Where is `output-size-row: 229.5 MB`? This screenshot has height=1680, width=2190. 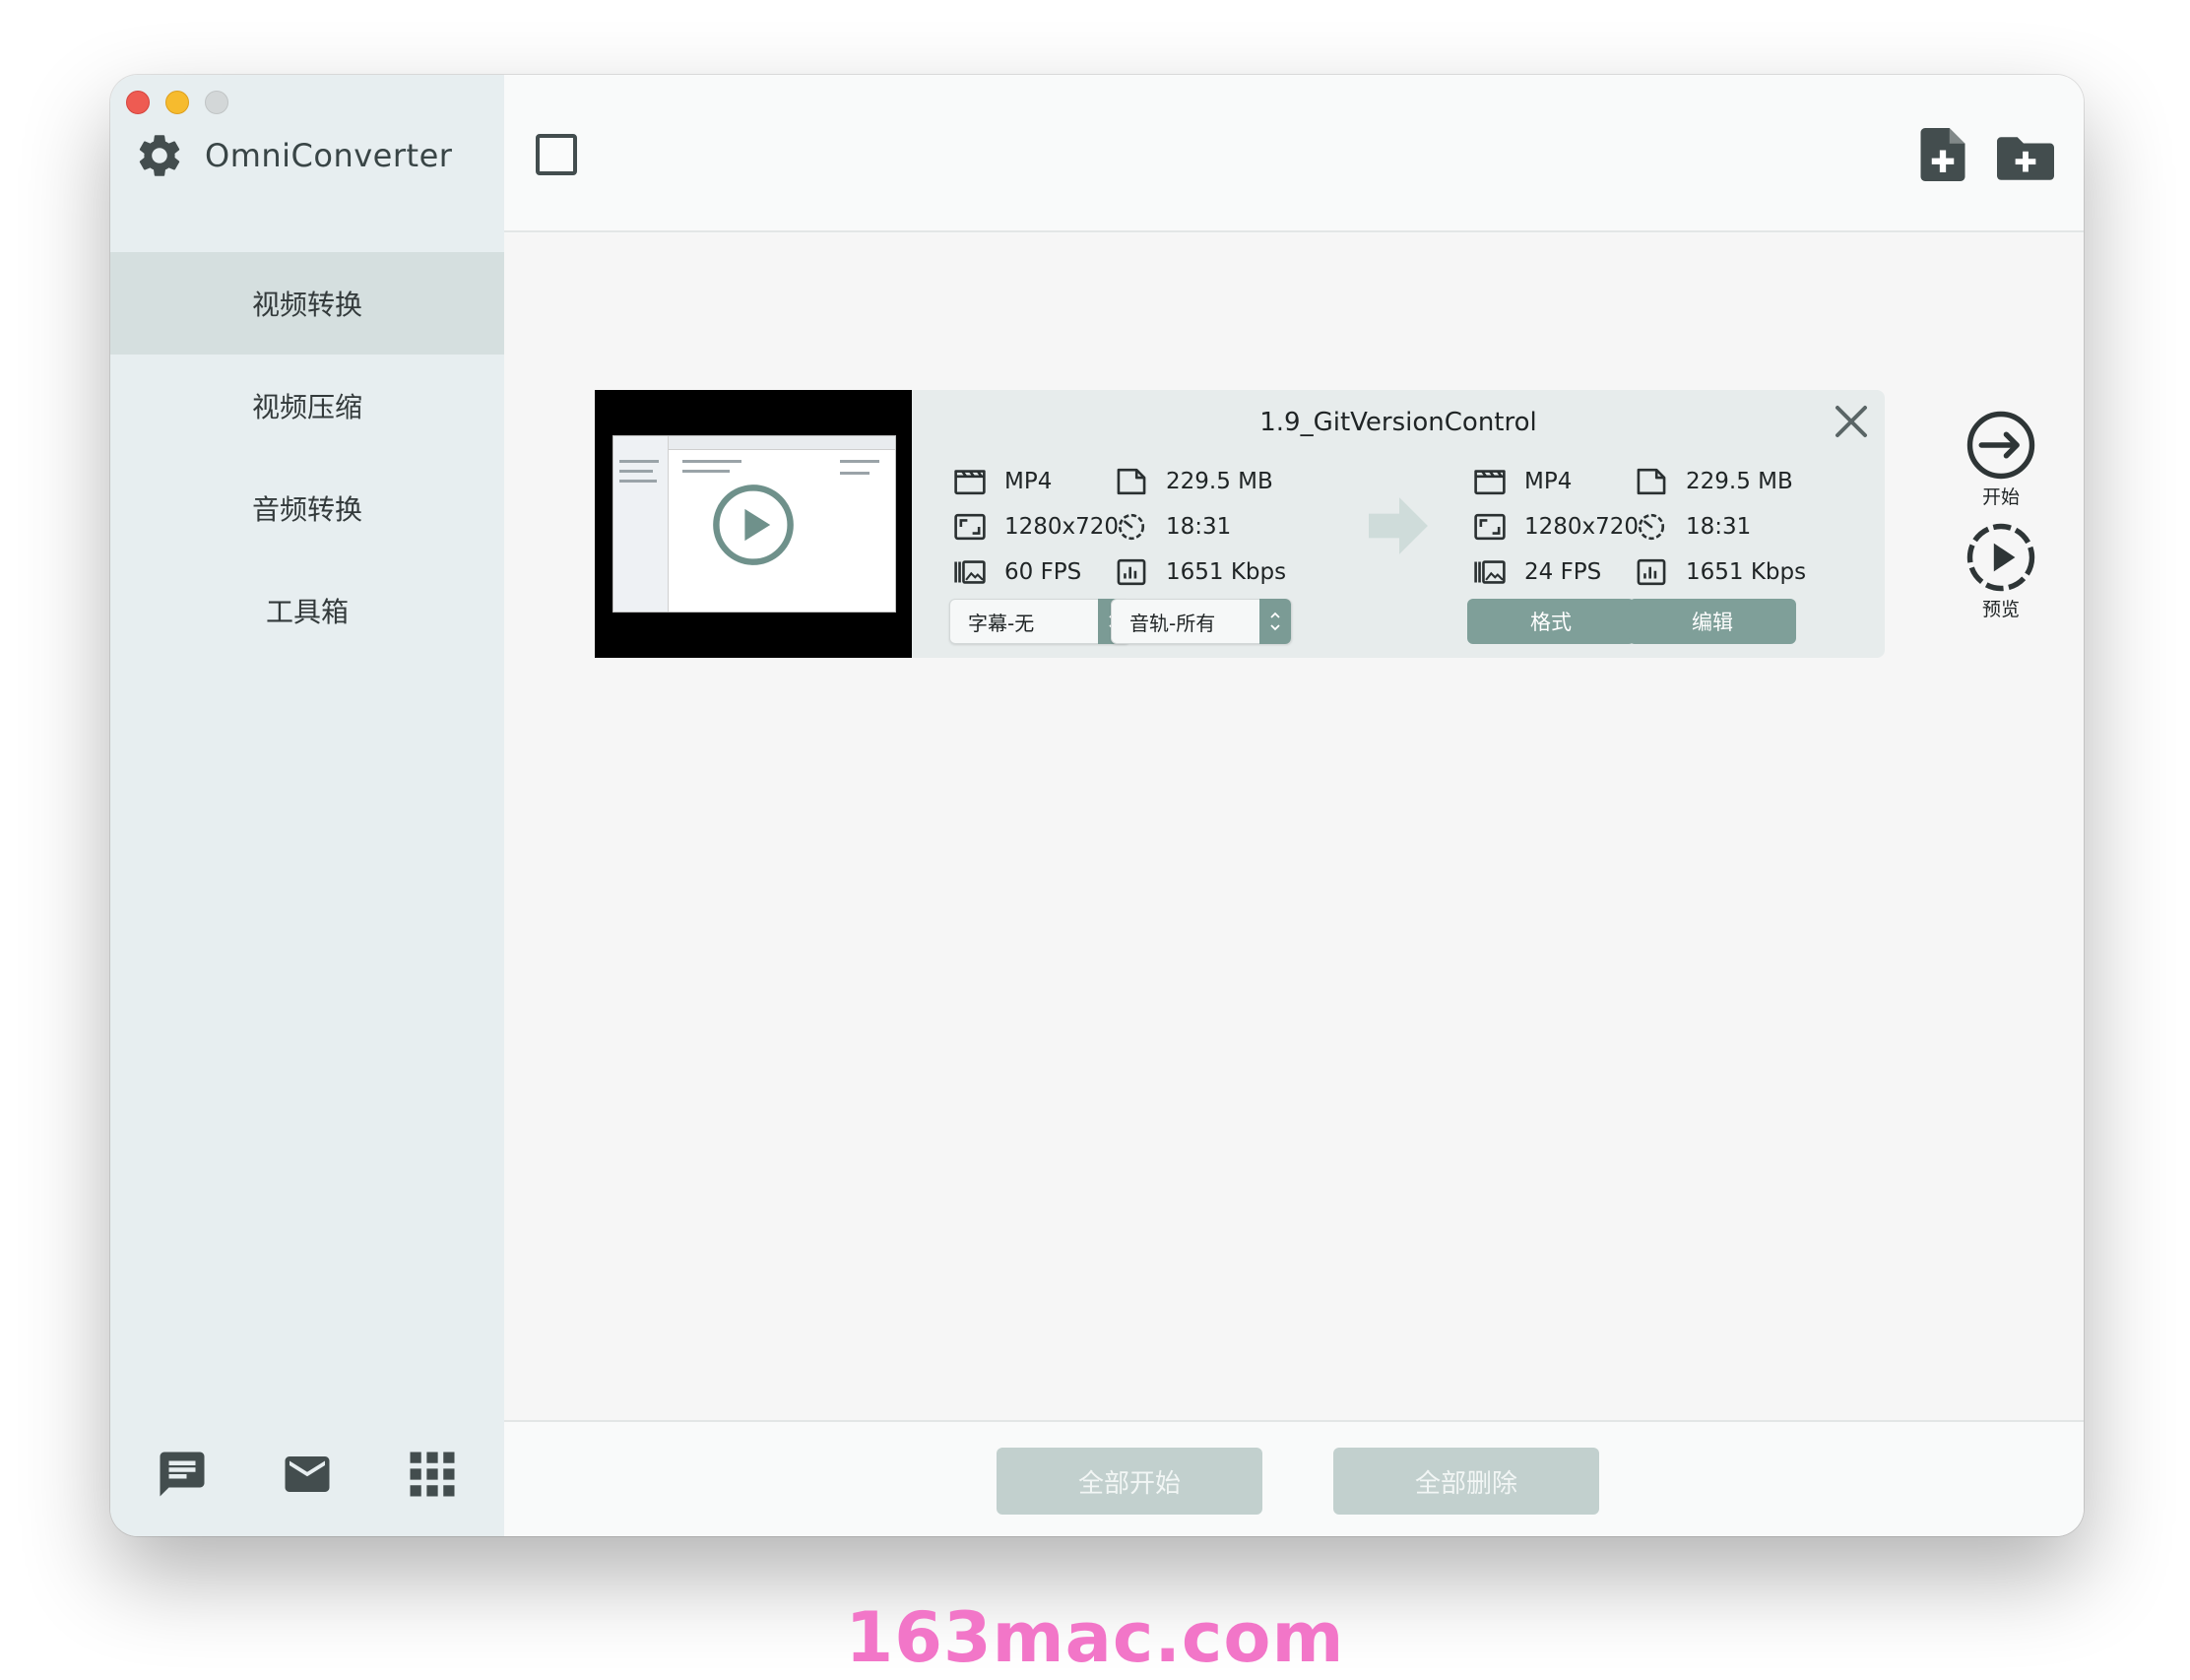
output-size-row: 229.5 MB is located at coordinates (1720, 481).